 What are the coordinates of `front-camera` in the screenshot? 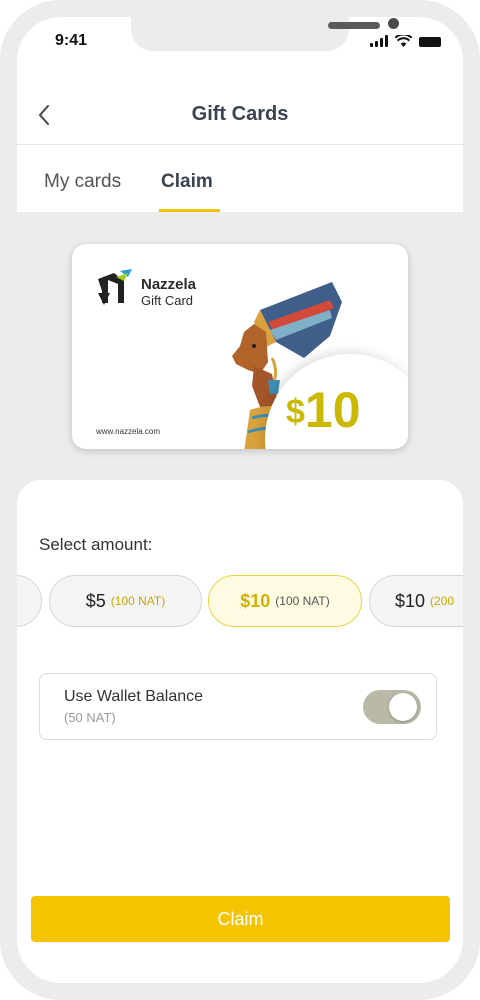 It's located at (393, 23).